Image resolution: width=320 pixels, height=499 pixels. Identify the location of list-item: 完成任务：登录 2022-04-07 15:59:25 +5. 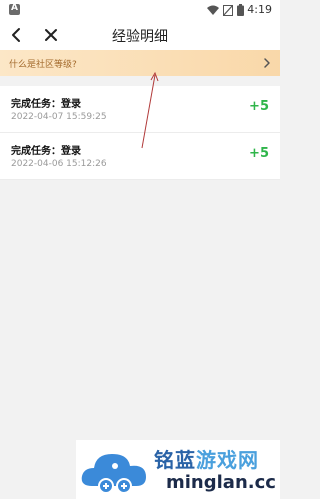
(140, 109).